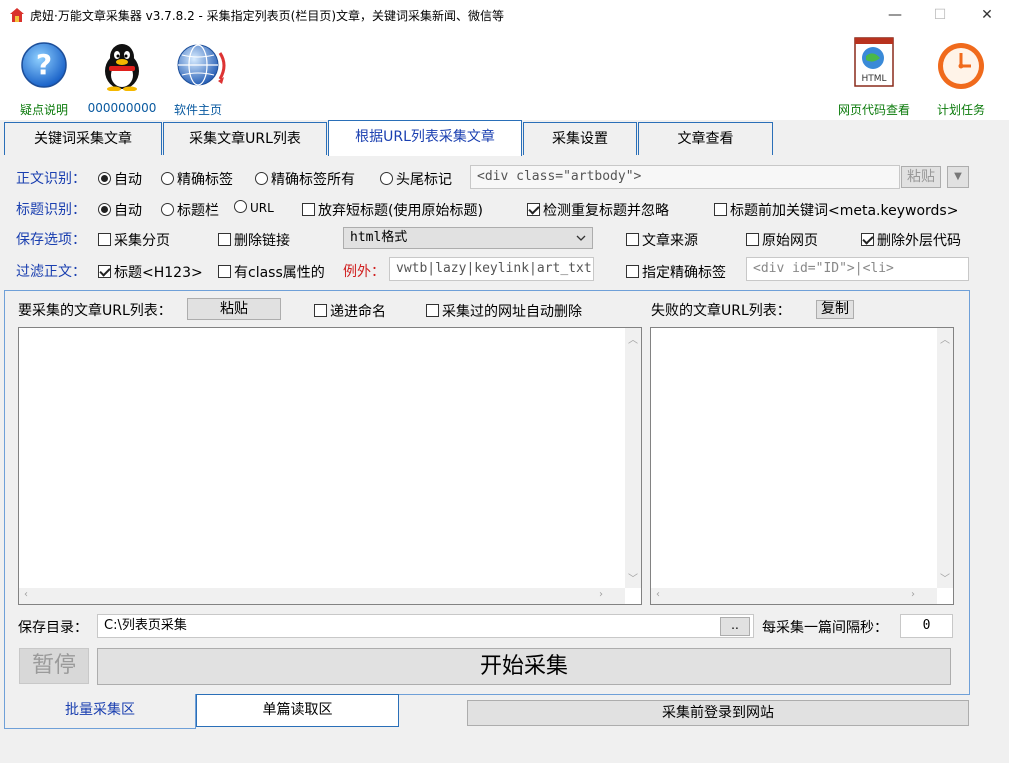 This screenshot has height=763, width=1009. Describe the element at coordinates (234, 309) in the screenshot. I see `url-paste-button: 粘贴` at that location.